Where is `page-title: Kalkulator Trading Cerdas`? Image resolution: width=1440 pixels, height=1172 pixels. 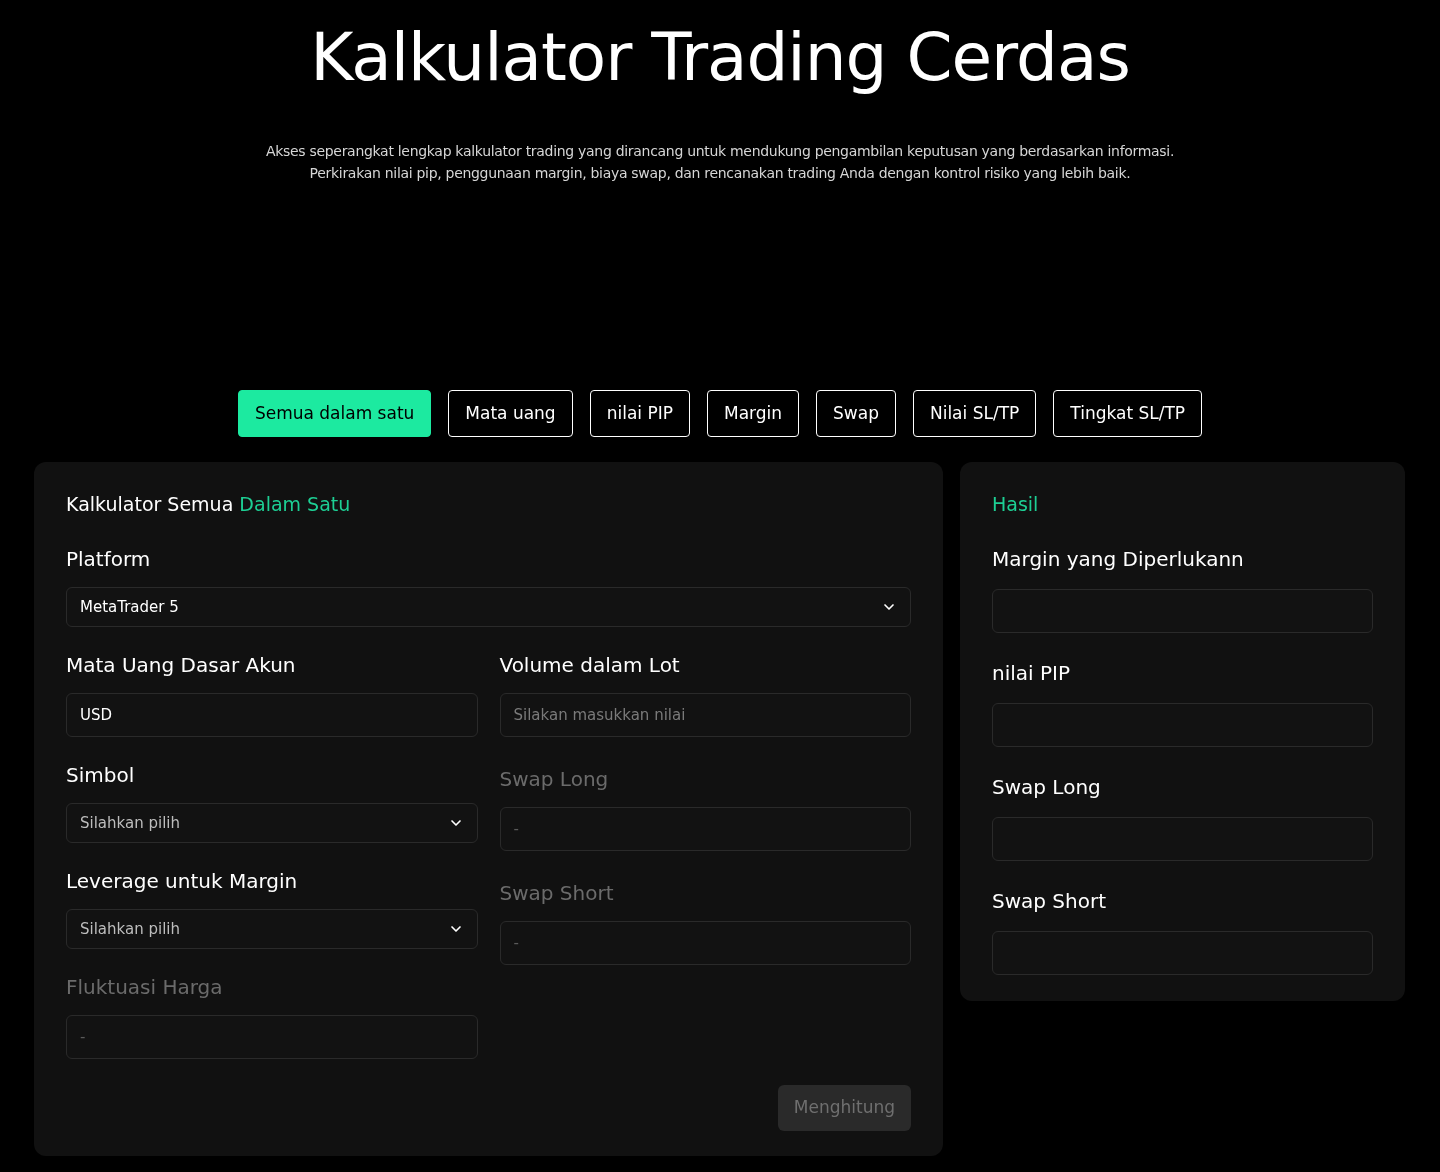
page-title: Kalkulator Trading Cerdas is located at coordinates (720, 58).